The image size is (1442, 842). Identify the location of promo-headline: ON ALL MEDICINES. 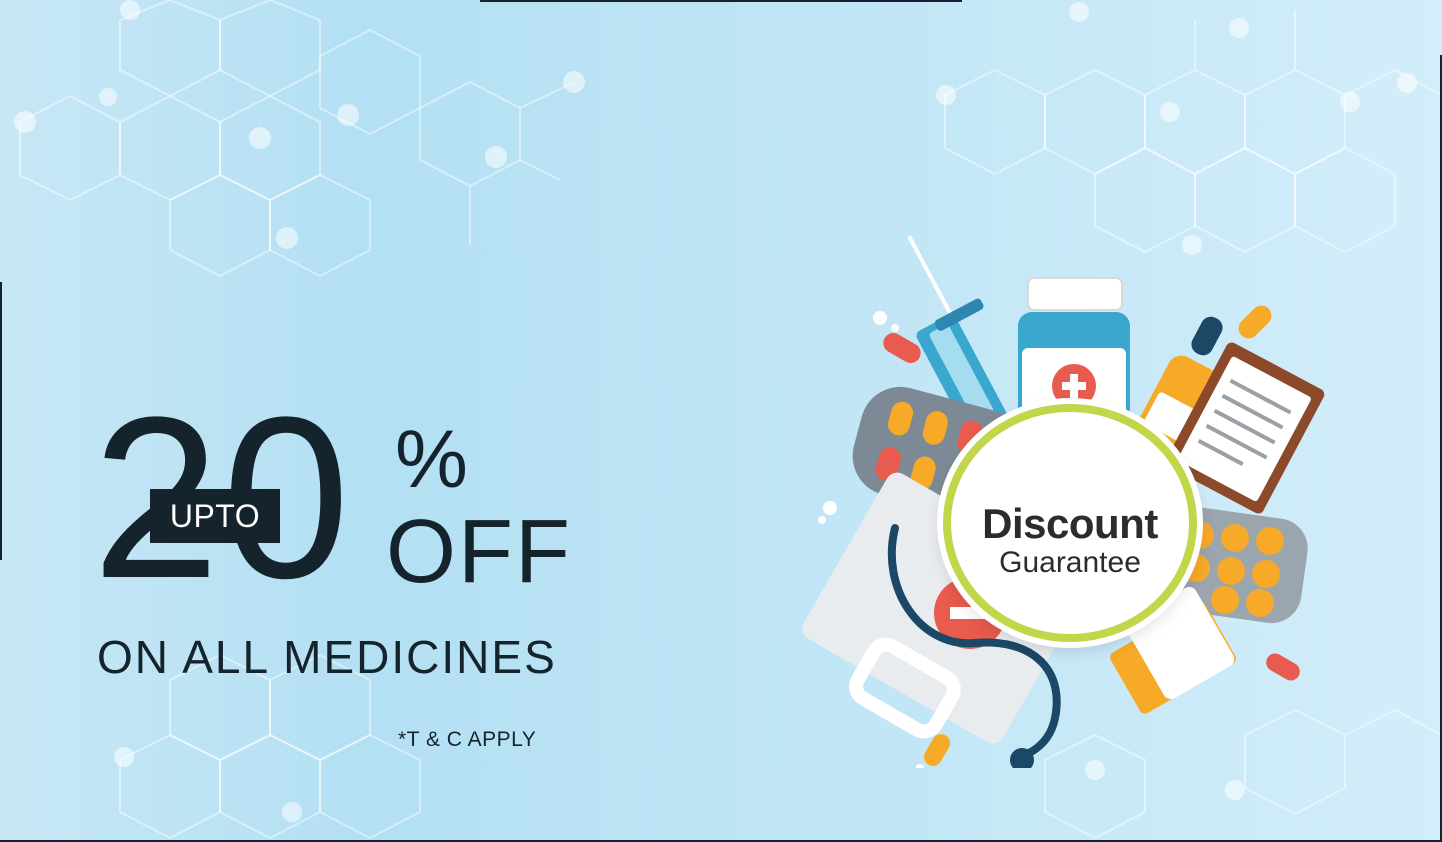
(327, 657).